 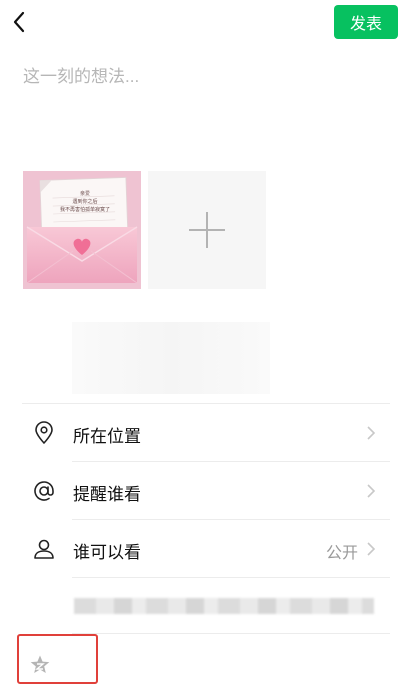 I want to click on sparkle-star-icon, so click(x=40, y=664).